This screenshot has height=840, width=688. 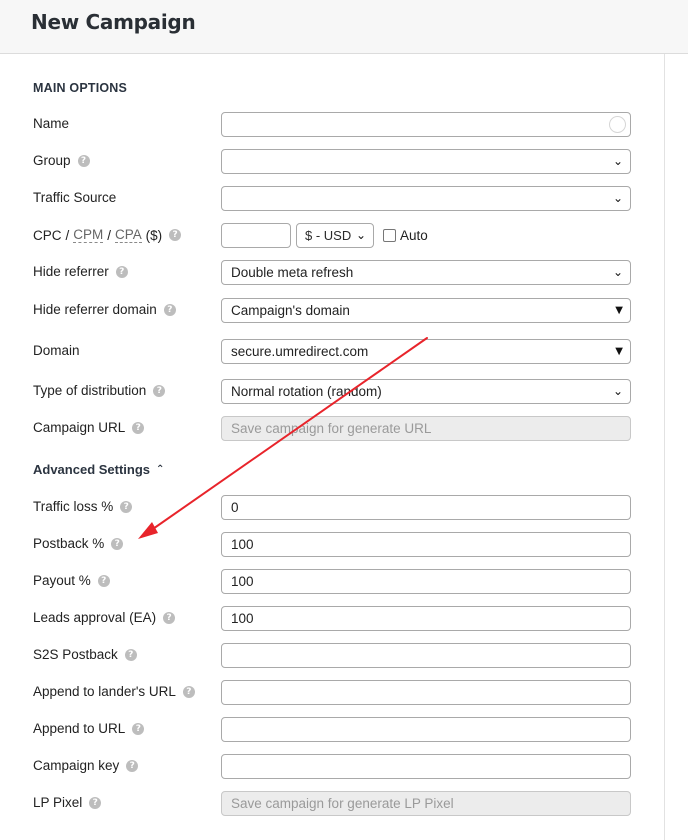 I want to click on page-title: New Campaign, so click(x=113, y=22).